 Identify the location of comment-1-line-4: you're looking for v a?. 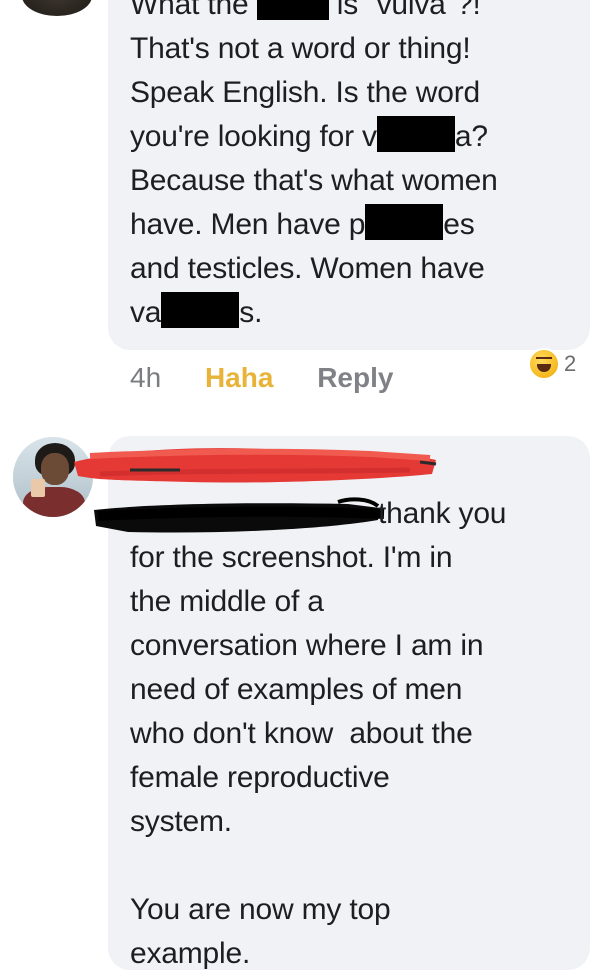
(314, 137).